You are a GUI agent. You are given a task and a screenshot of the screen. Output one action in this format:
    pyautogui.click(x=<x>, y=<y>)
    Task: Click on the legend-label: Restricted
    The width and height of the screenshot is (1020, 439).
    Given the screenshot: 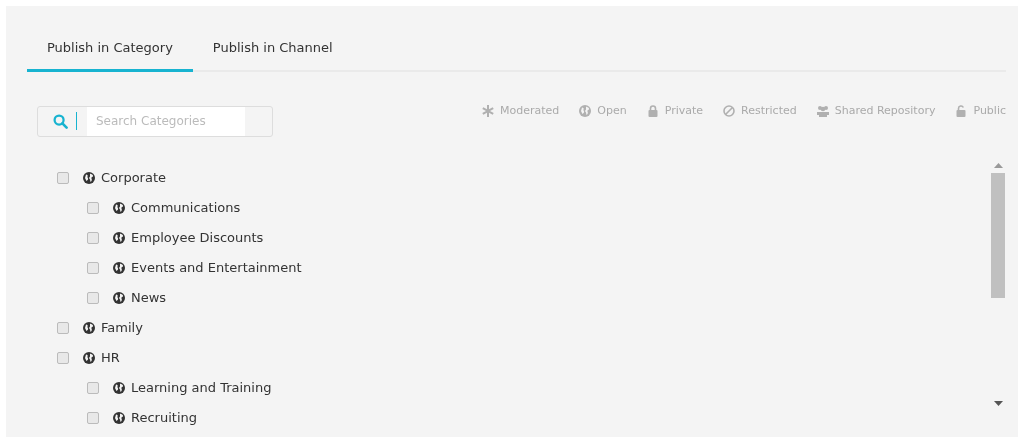 What is the action you would take?
    pyautogui.click(x=769, y=110)
    